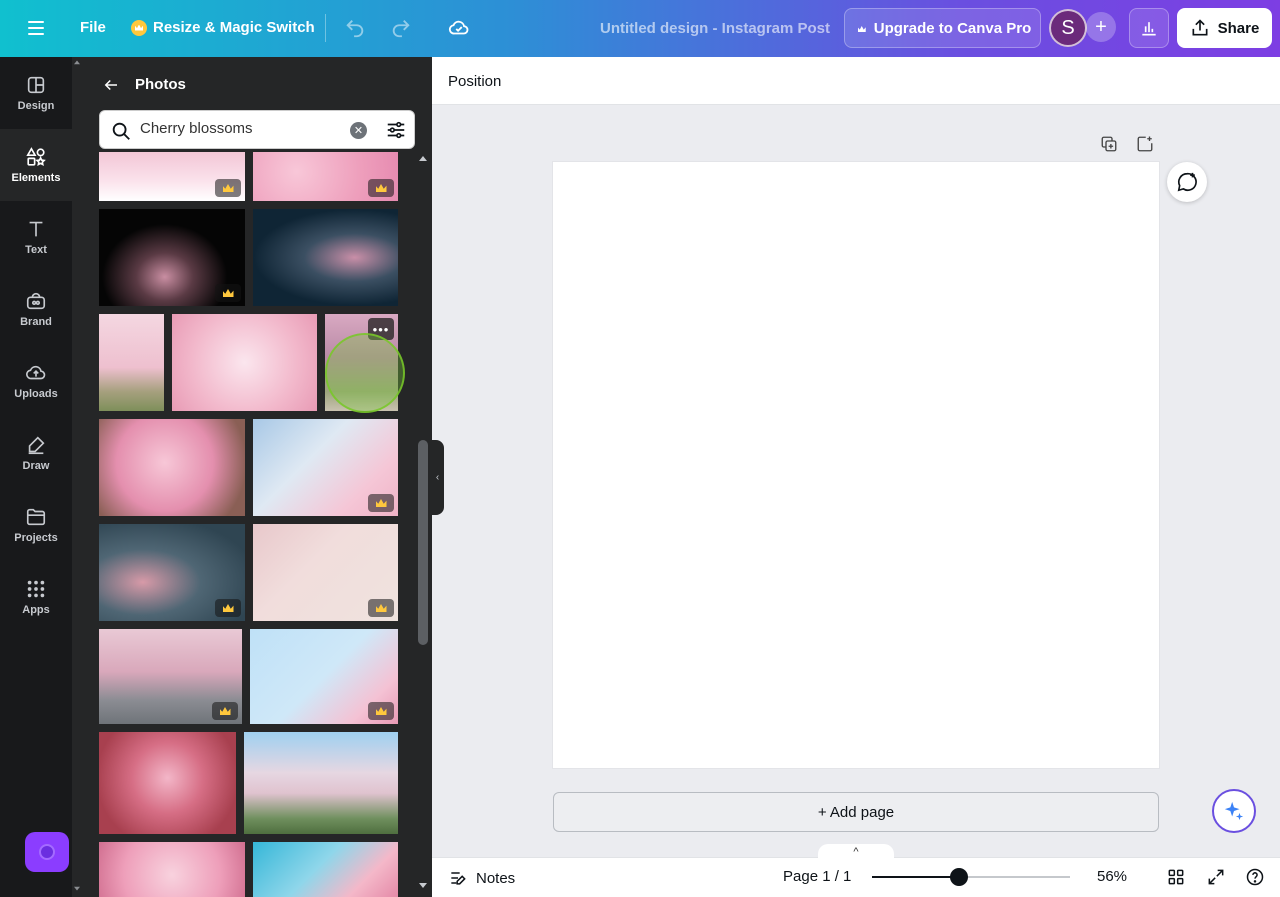 The image size is (1280, 897). What do you see at coordinates (36, 381) in the screenshot?
I see `rail-item-uploads: Uploads` at bounding box center [36, 381].